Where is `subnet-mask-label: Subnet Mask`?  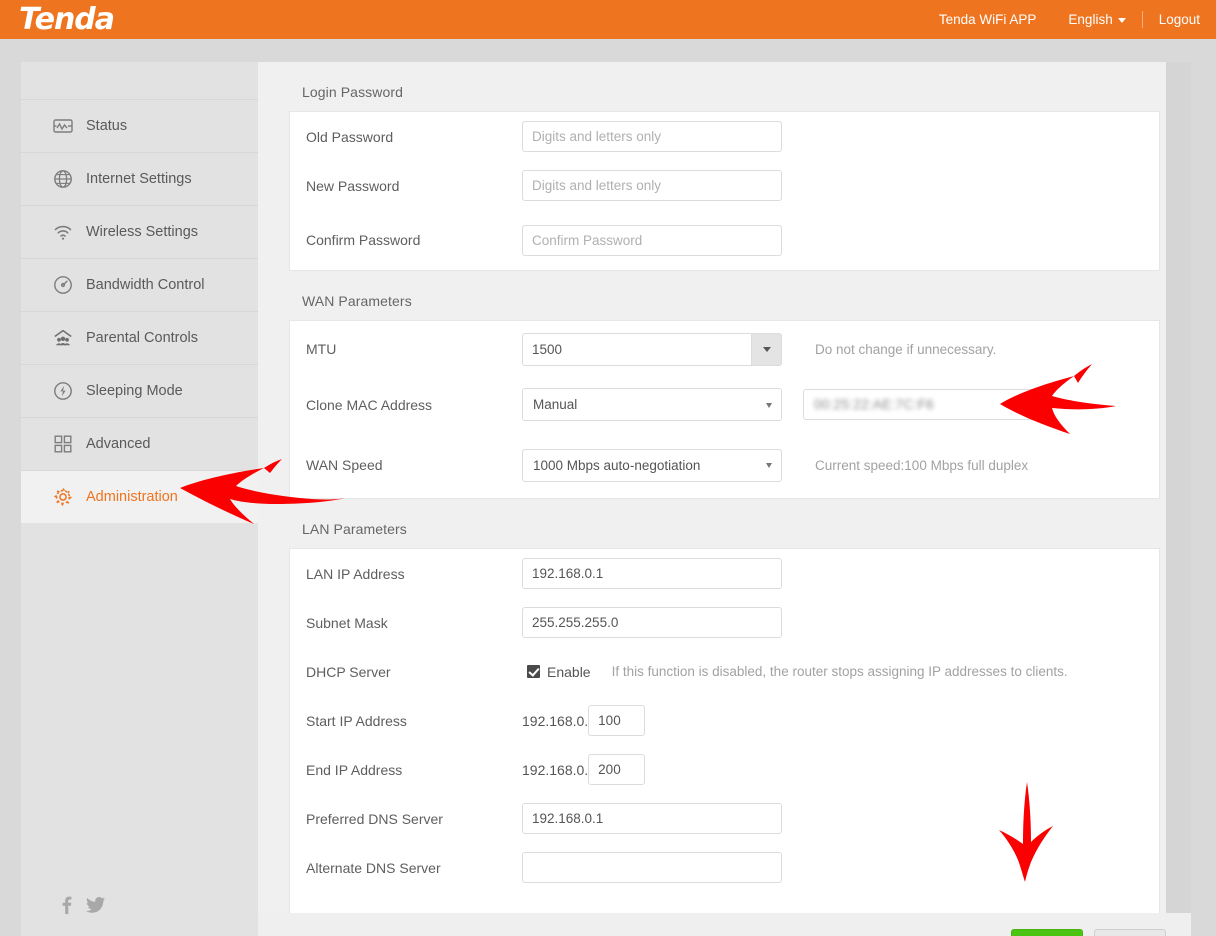
subnet-mask-label: Subnet Mask is located at coordinates (347, 622).